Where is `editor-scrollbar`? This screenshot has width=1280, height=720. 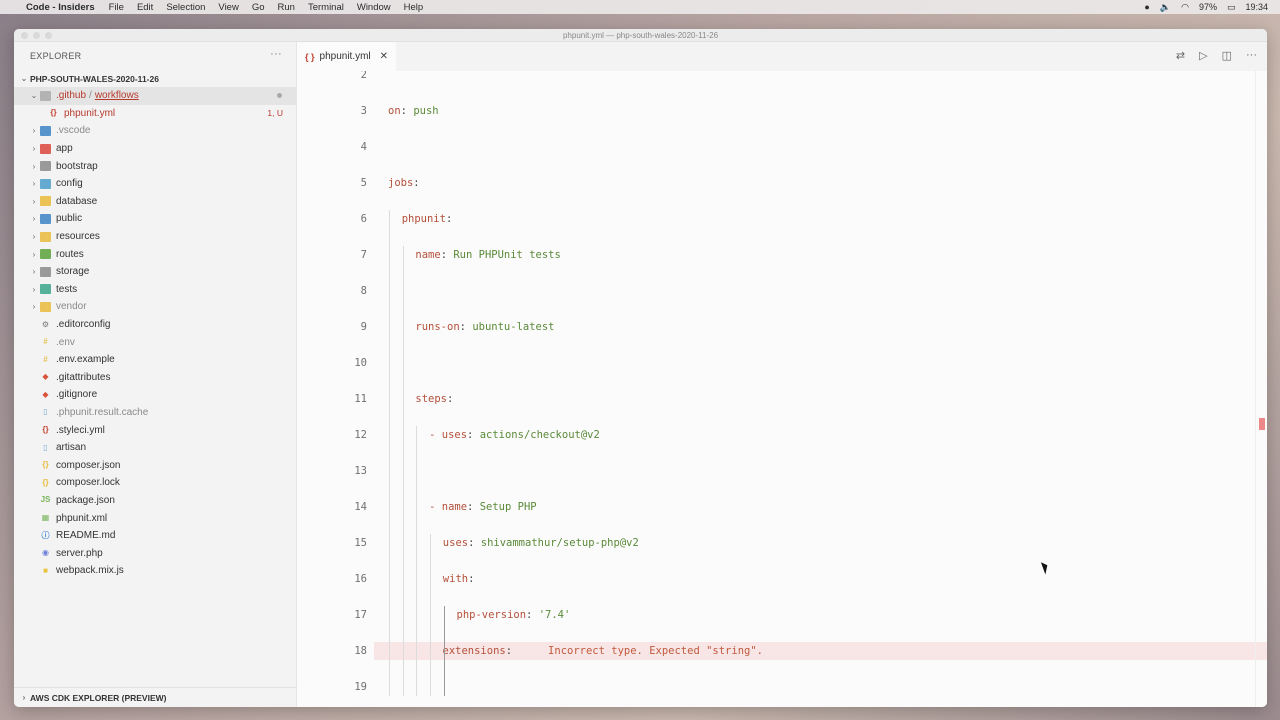
editor-scrollbar is located at coordinates (1261, 389).